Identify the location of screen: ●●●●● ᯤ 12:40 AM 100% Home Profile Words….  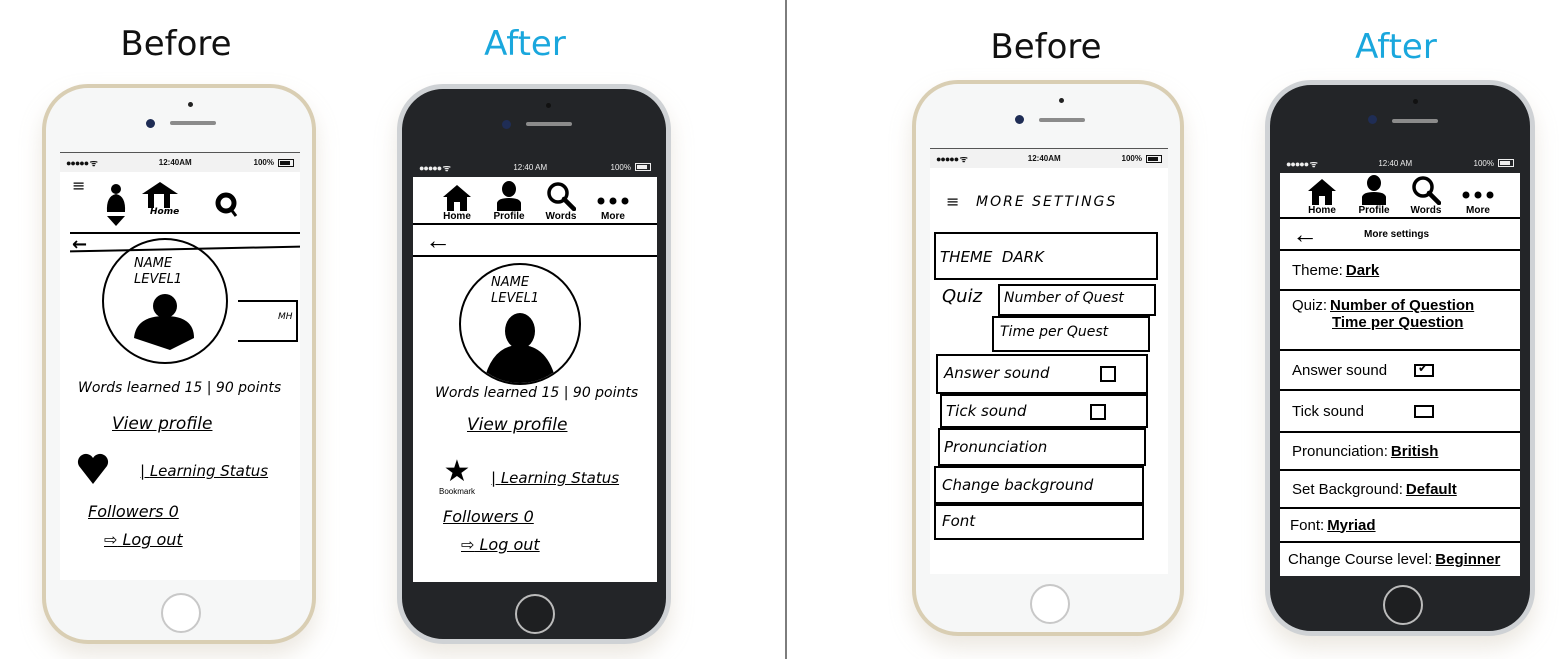
(535, 369).